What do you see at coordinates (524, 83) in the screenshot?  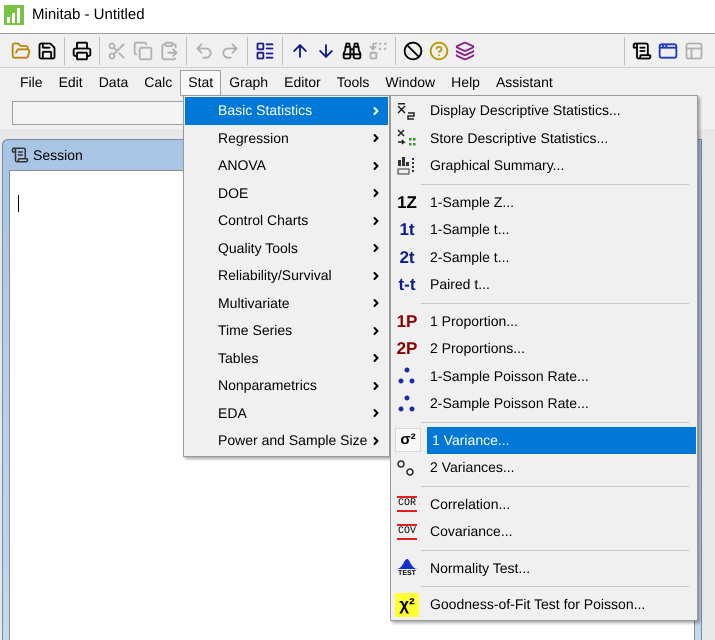 I see `menu-item: Assistant` at bounding box center [524, 83].